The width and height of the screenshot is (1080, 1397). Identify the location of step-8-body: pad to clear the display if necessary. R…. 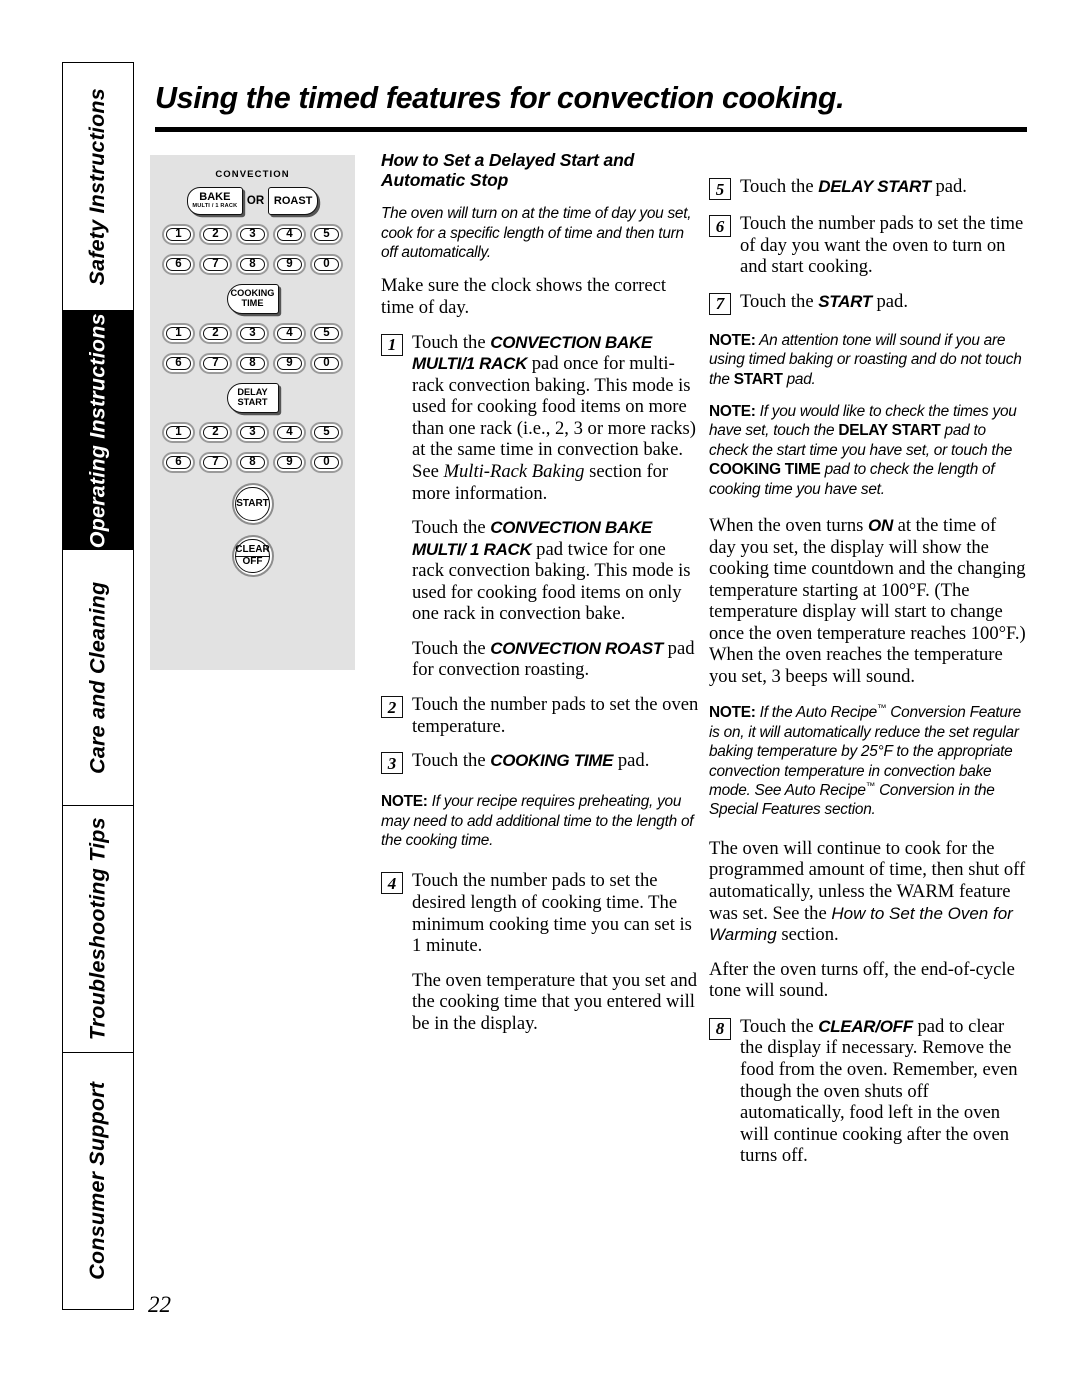
(879, 1091).